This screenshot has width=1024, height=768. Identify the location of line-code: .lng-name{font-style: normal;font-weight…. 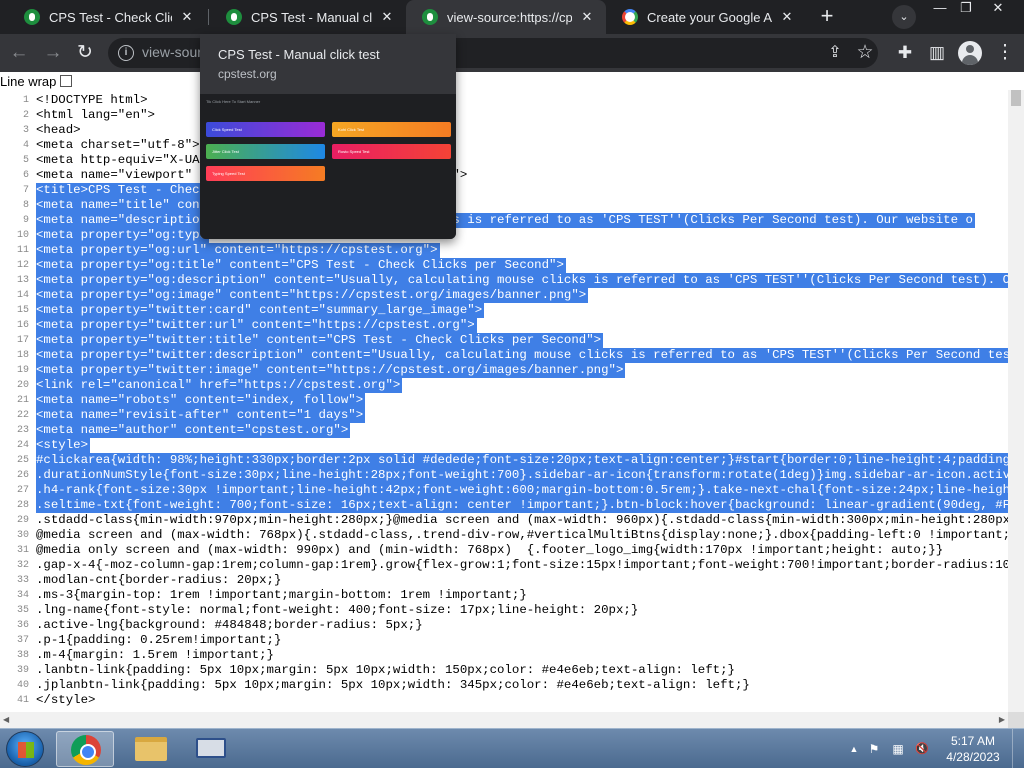
(337, 610).